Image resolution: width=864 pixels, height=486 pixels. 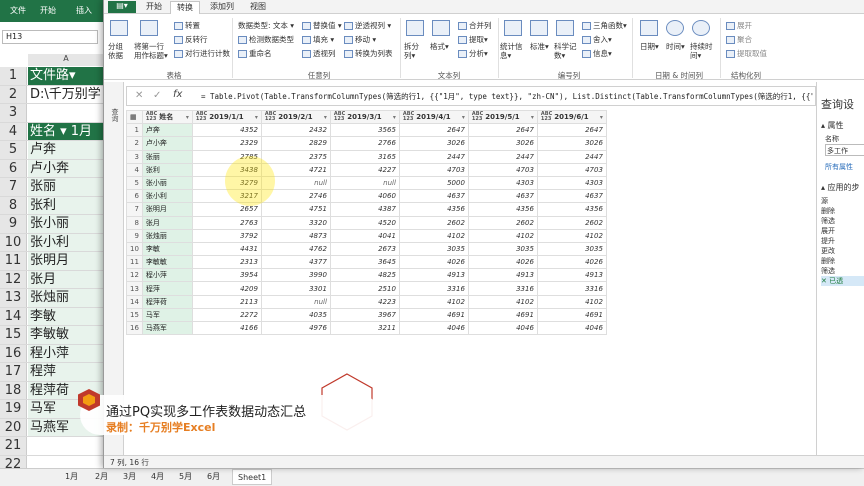 I want to click on sheet-tab-1: 1月, so click(x=71, y=477).